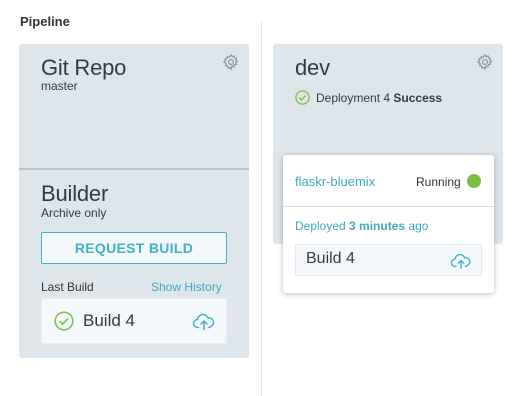 The height and width of the screenshot is (396, 524). I want to click on show-history-link: Show History, so click(186, 287).